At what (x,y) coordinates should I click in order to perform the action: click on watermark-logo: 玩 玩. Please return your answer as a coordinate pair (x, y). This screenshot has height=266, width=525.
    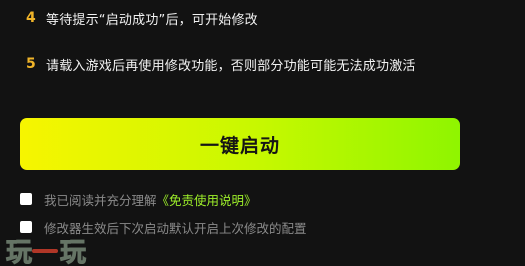
    Looking at the image, I should click on (46, 249).